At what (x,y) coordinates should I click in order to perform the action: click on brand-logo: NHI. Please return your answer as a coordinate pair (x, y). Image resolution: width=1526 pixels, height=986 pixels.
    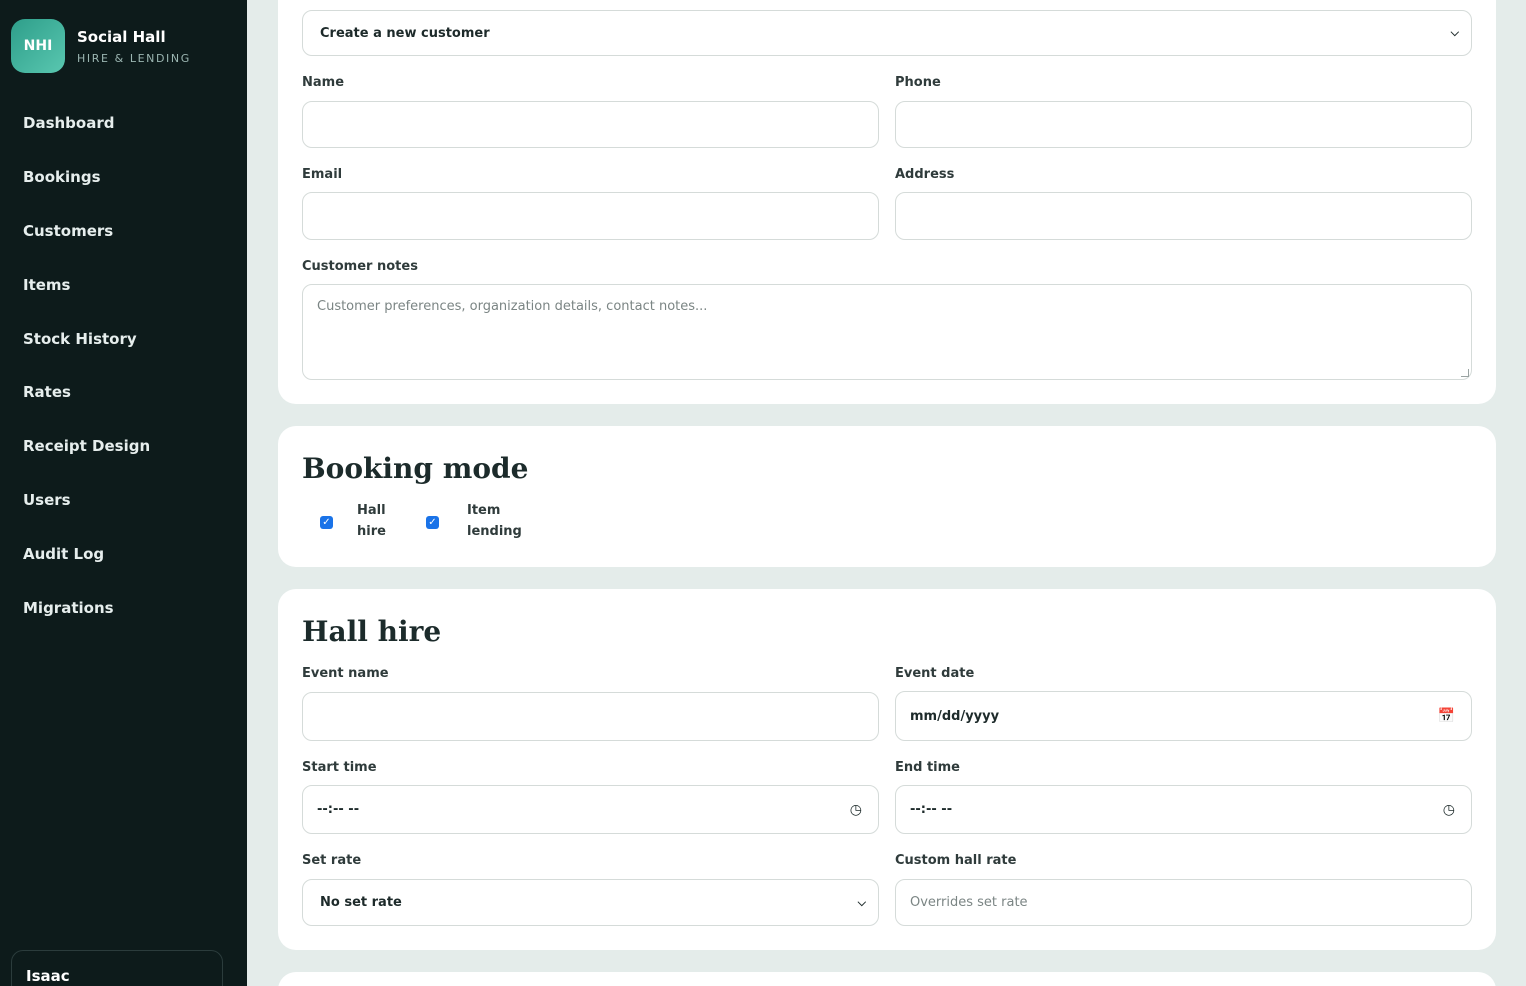
    Looking at the image, I should click on (38, 46).